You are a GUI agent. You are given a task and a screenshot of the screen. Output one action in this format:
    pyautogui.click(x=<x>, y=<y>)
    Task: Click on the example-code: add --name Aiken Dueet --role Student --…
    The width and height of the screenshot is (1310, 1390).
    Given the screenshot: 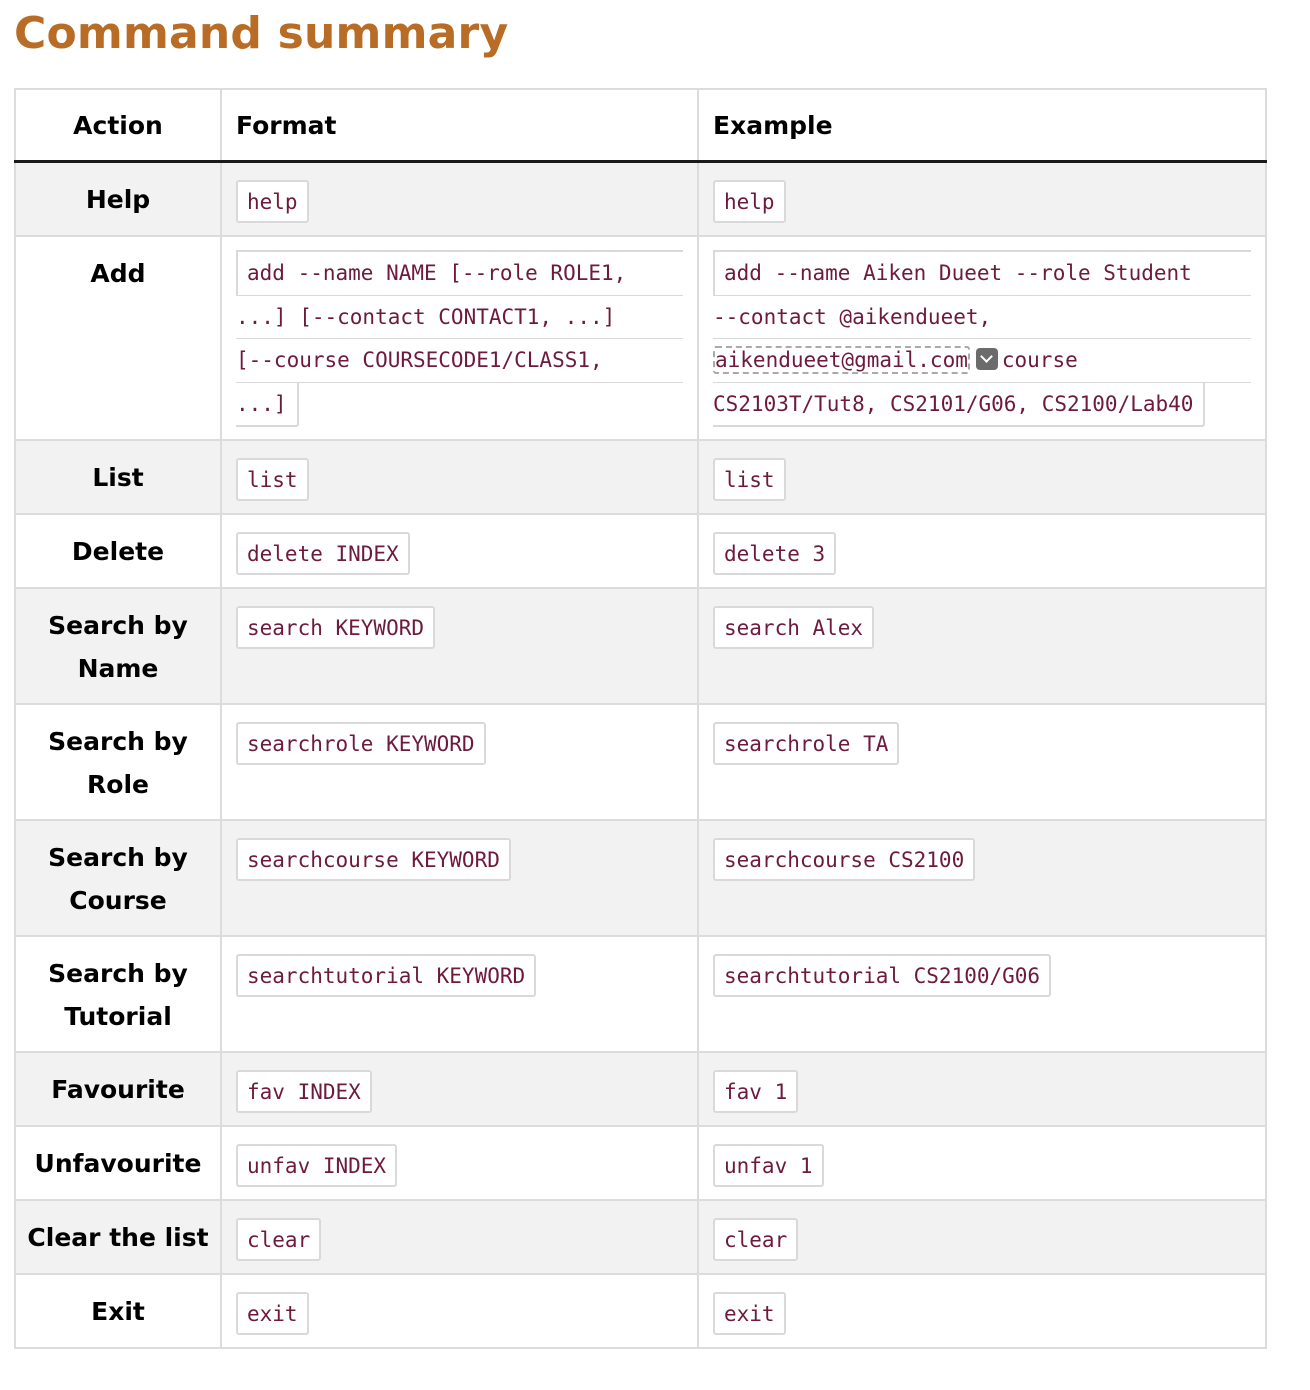 What is the action you would take?
    pyautogui.click(x=982, y=338)
    